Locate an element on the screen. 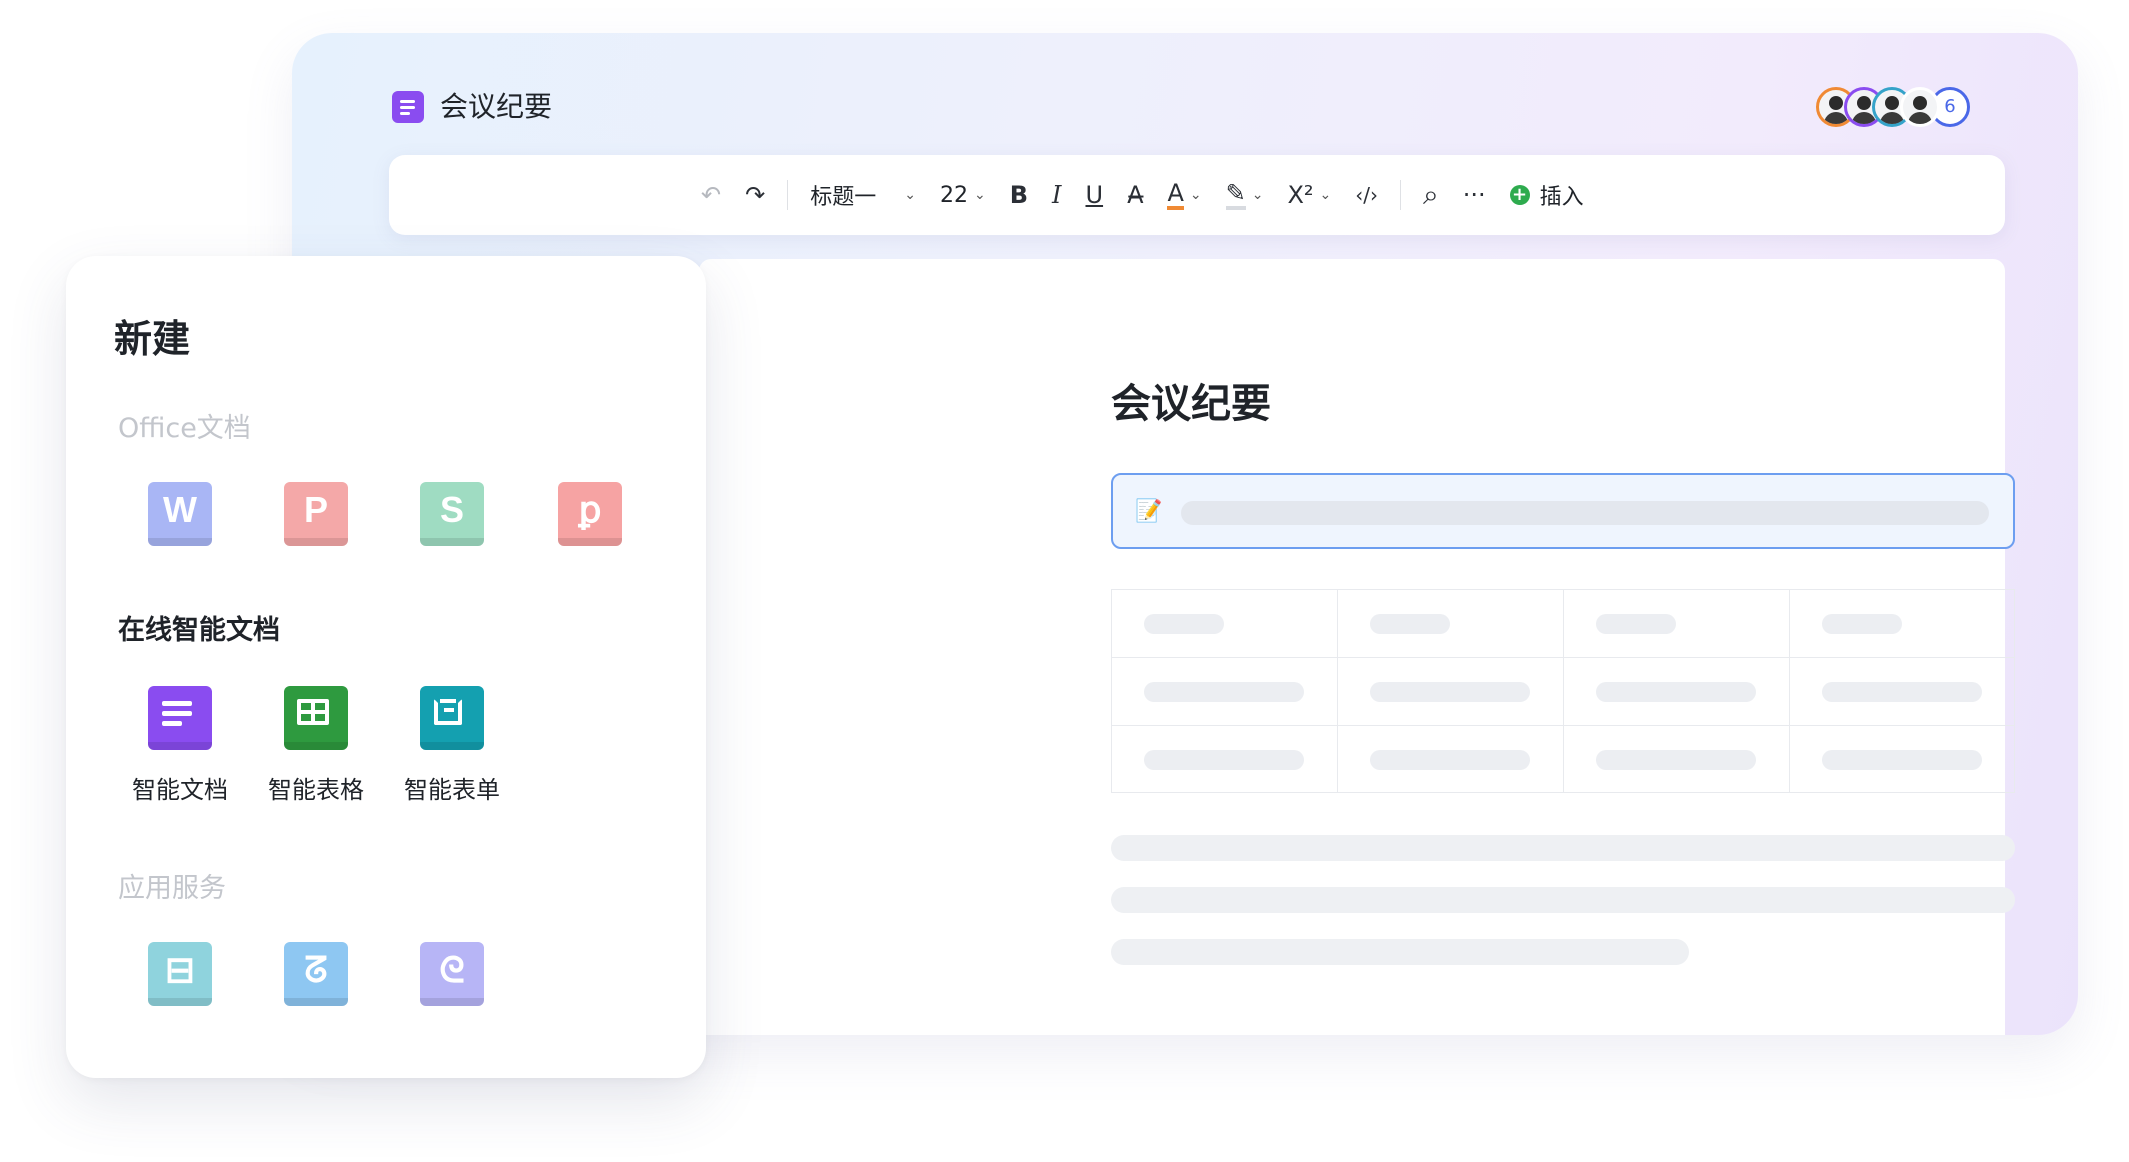 This screenshot has width=2129, height=1162. document-table is located at coordinates (1563, 691).